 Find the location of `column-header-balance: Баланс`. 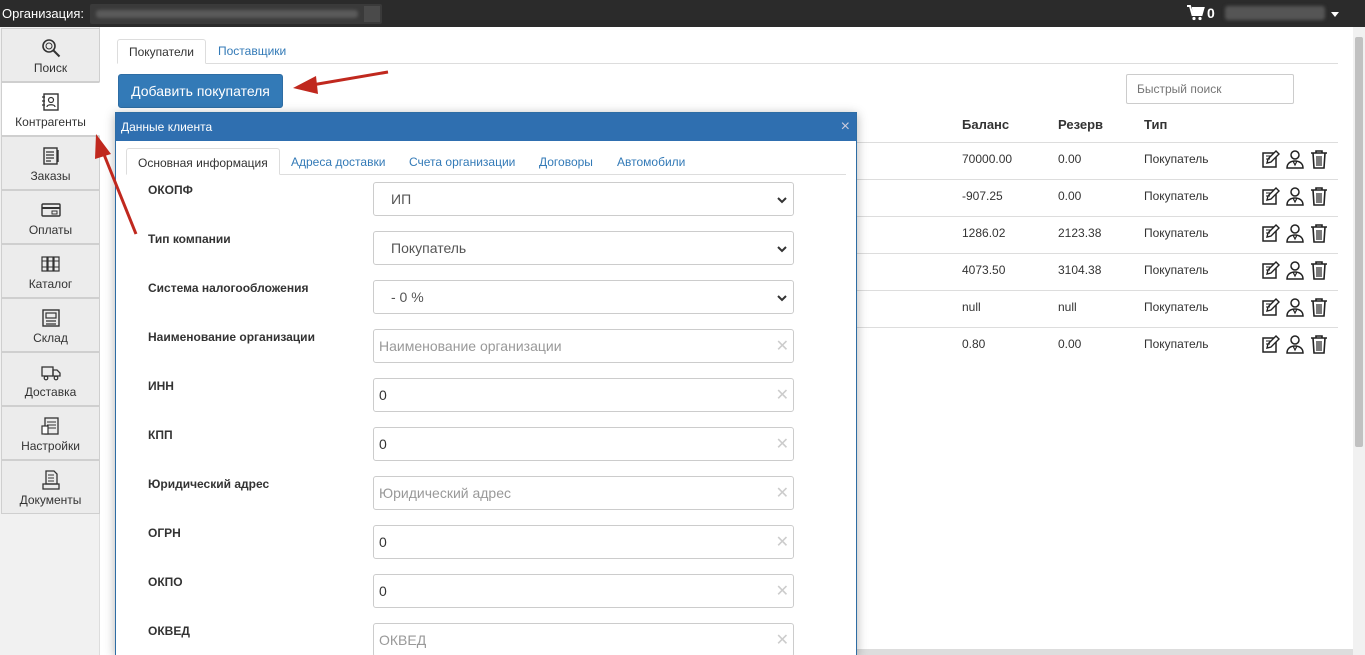

column-header-balance: Баланс is located at coordinates (985, 124).